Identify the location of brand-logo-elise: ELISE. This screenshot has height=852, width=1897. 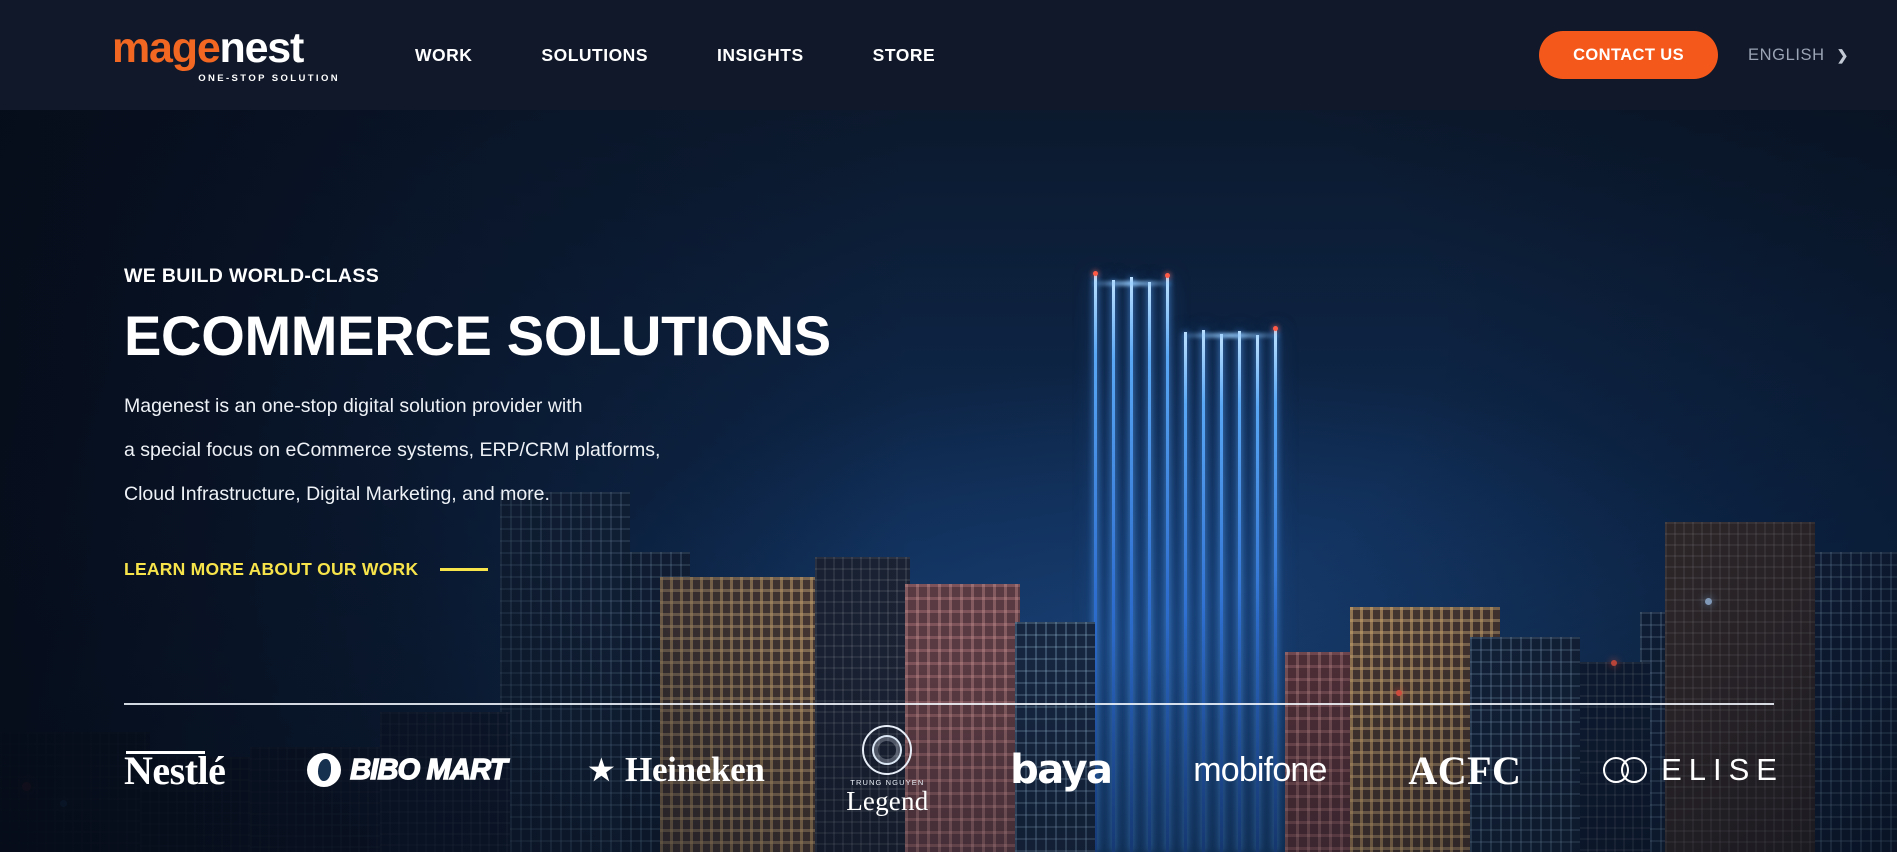
(1693, 770).